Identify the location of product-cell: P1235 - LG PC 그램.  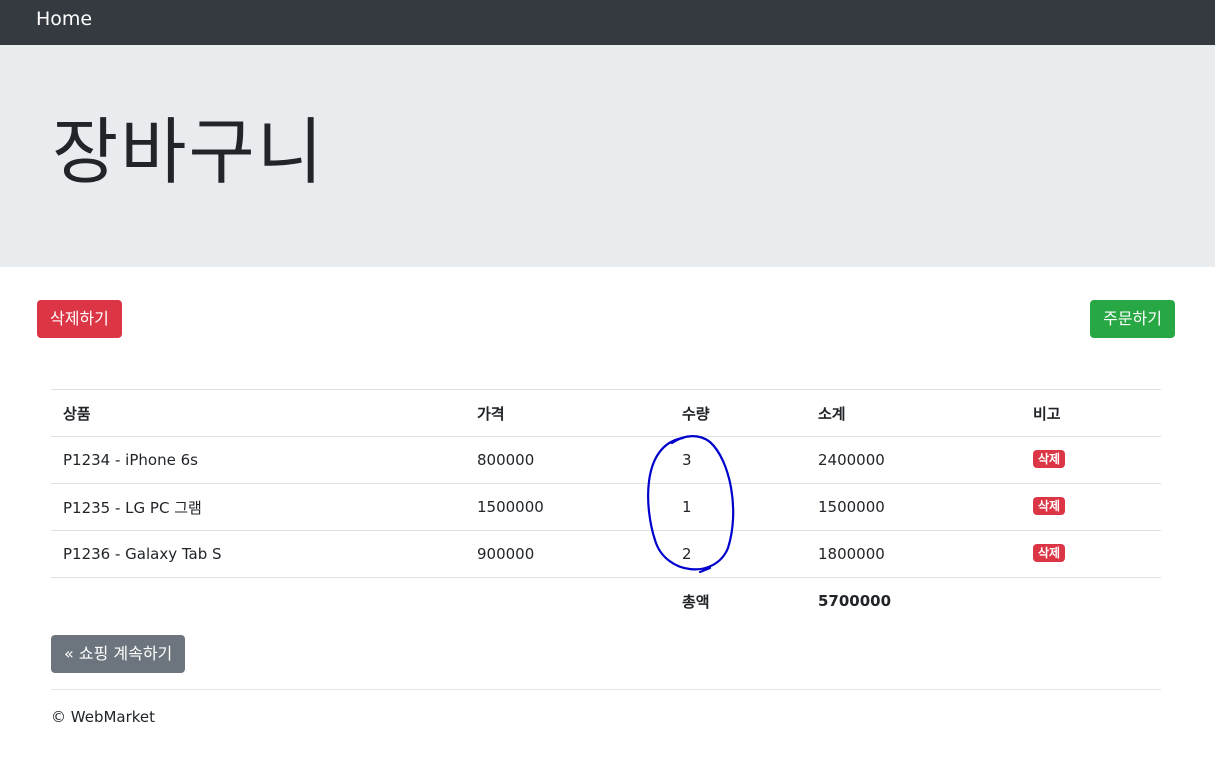
(258, 507).